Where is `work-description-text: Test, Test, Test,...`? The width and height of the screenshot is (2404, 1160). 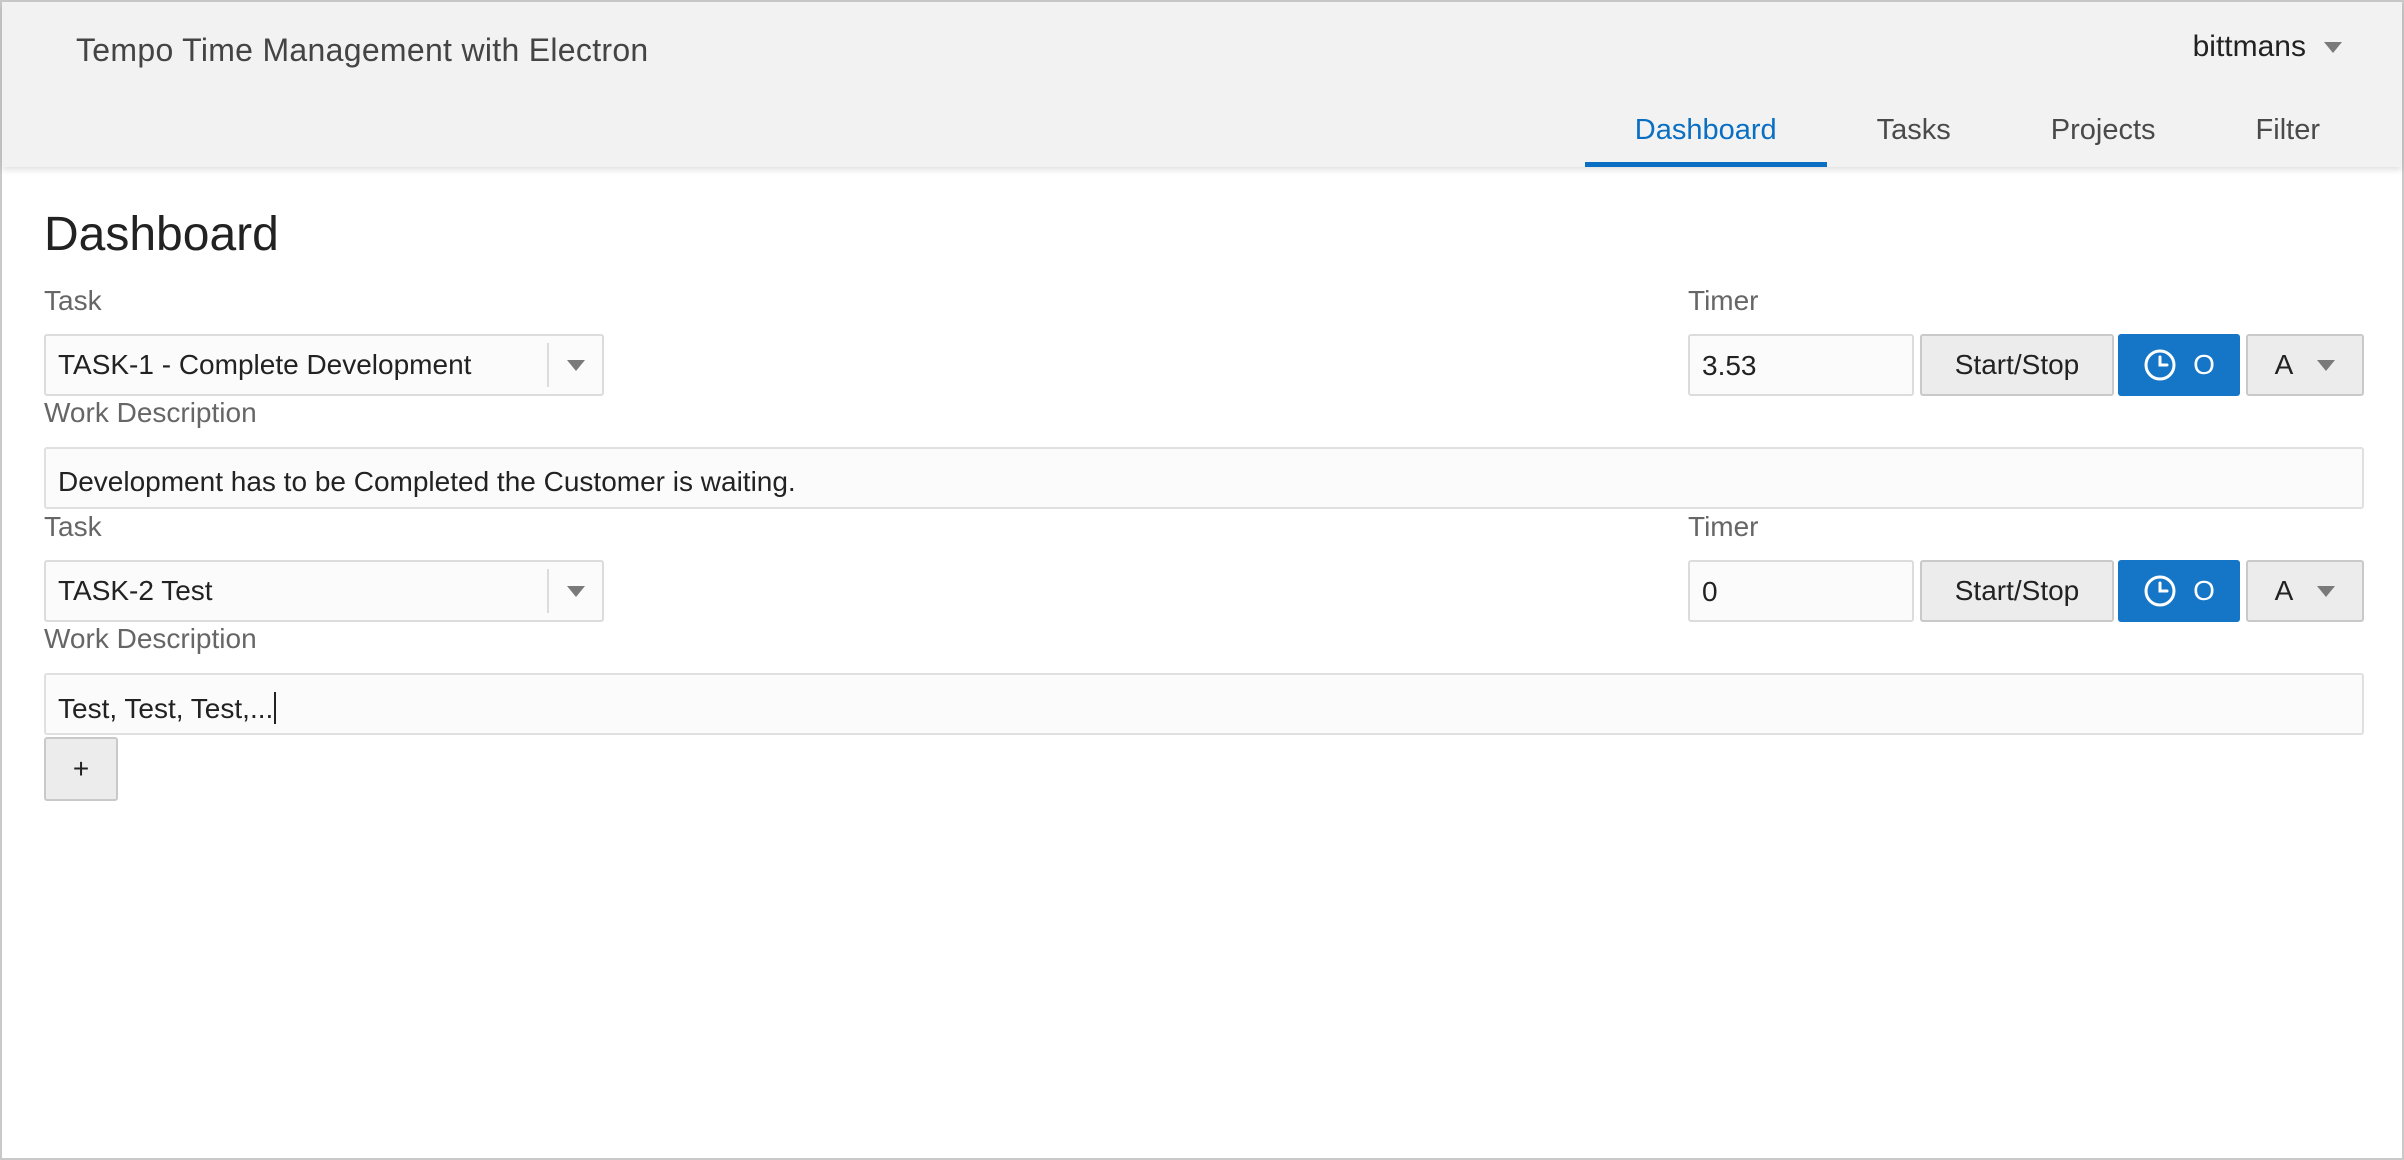
work-description-text: Test, Test, Test,... is located at coordinates (166, 708).